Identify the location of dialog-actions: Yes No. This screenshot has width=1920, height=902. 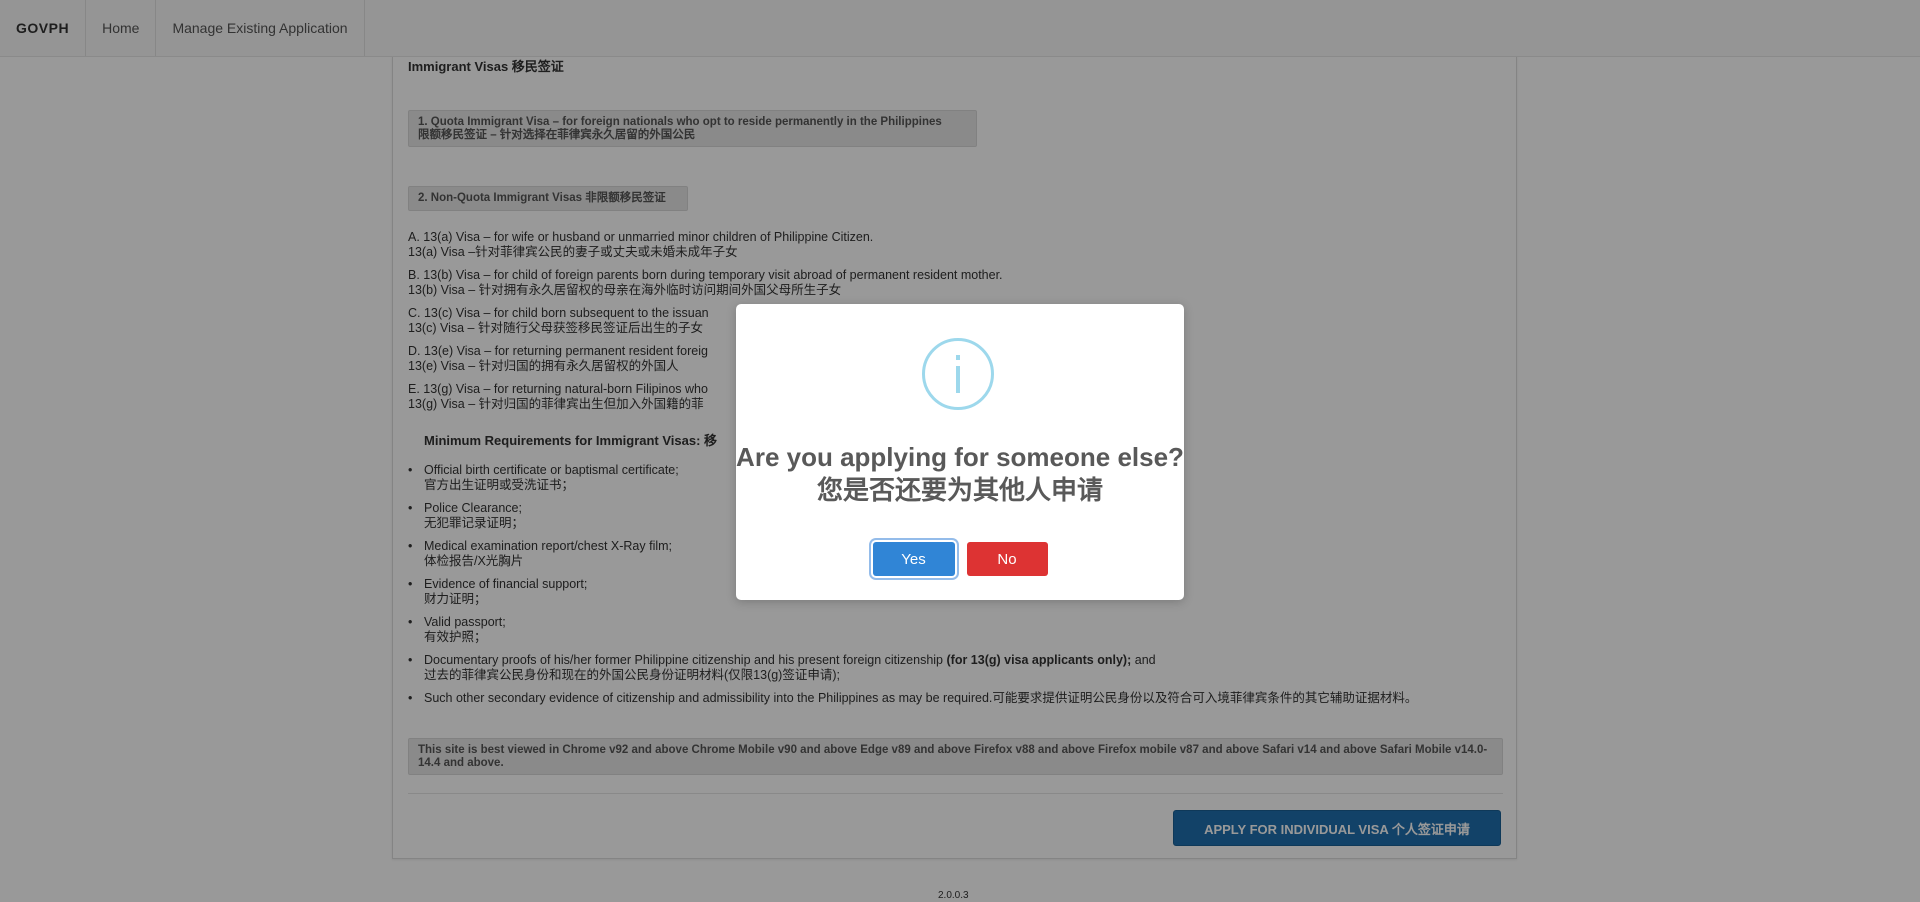
(960, 559).